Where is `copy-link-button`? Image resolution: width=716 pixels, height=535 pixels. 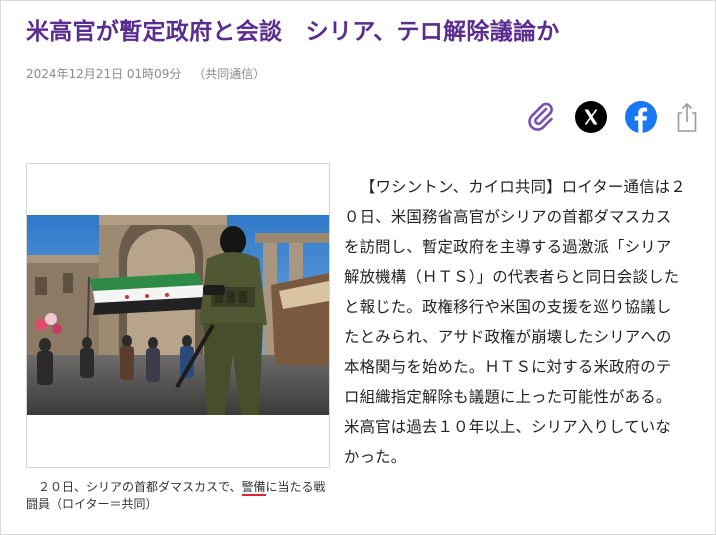 copy-link-button is located at coordinates (541, 117).